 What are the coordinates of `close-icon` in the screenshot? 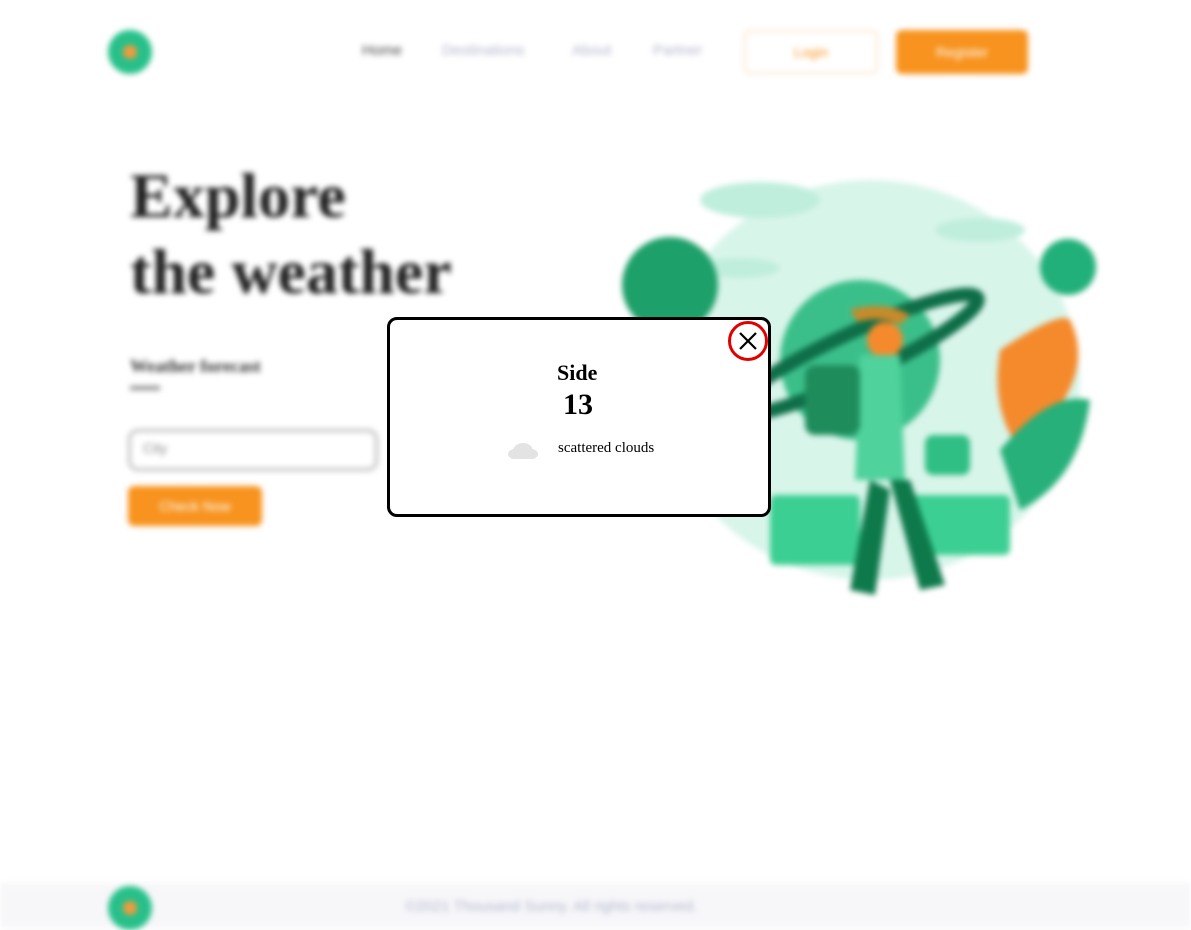 It's located at (748, 341).